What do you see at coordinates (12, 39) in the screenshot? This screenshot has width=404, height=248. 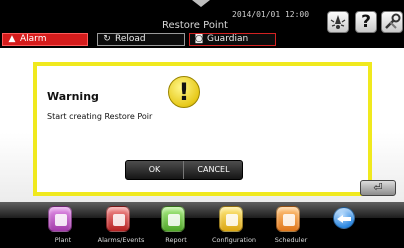 I see `bell-icon: ▲` at bounding box center [12, 39].